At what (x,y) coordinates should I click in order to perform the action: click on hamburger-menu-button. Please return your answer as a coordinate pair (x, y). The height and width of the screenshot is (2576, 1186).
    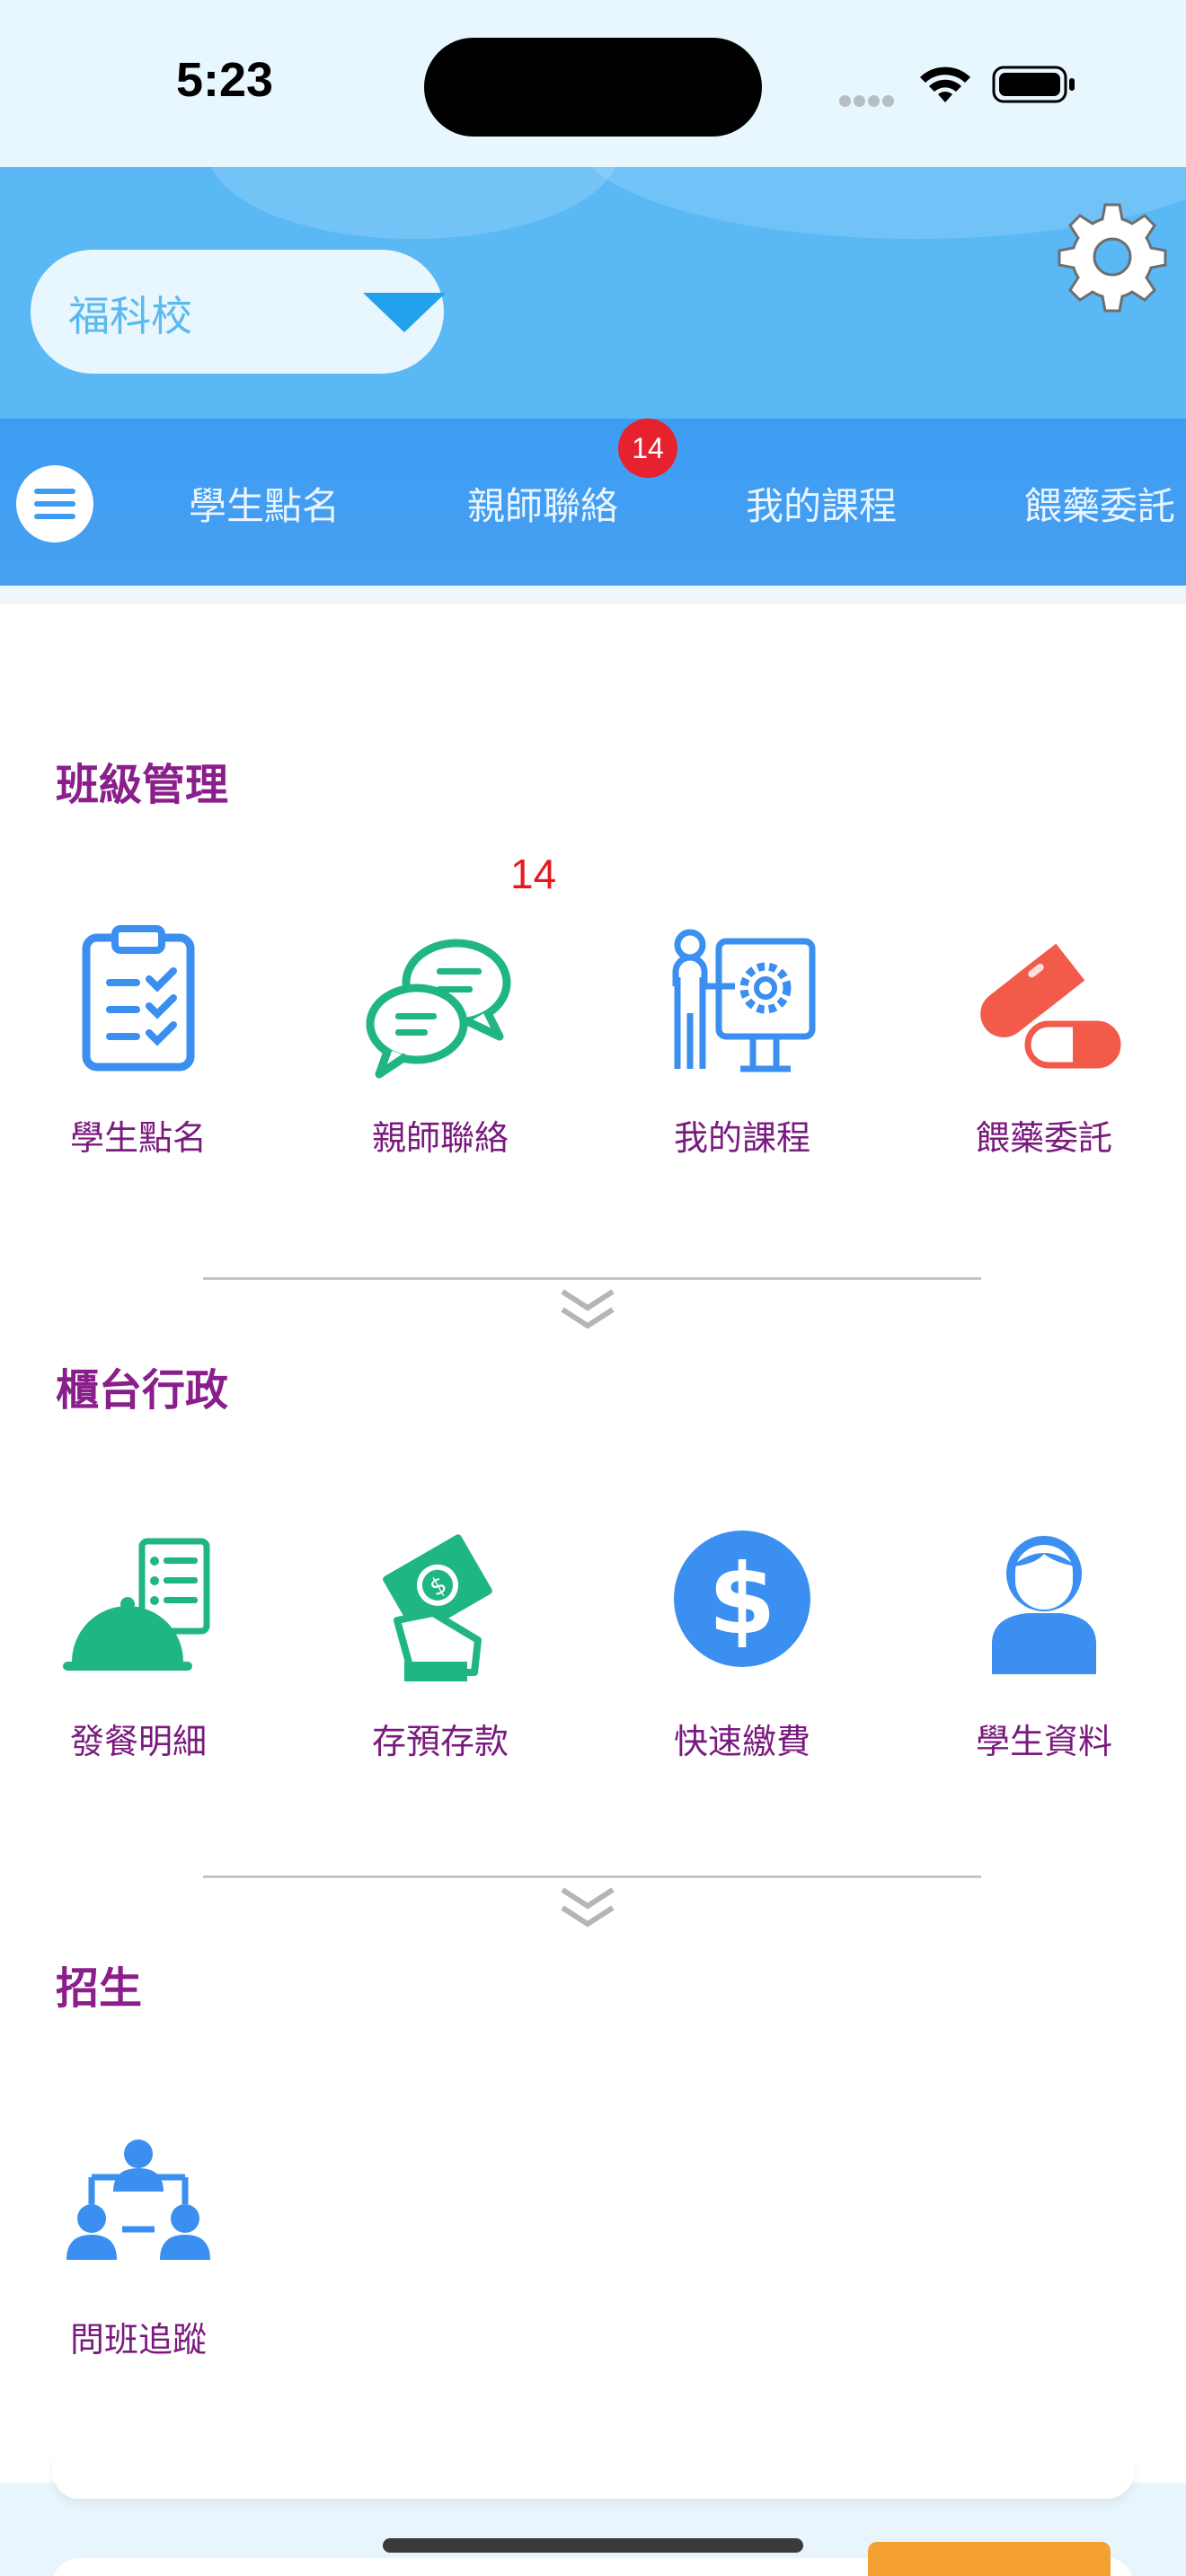
    Looking at the image, I should click on (54, 504).